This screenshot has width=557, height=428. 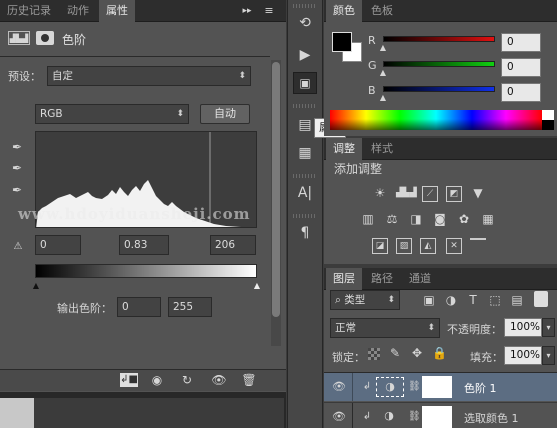 I want to click on vibrance-icon: ▼, so click(x=478, y=193).